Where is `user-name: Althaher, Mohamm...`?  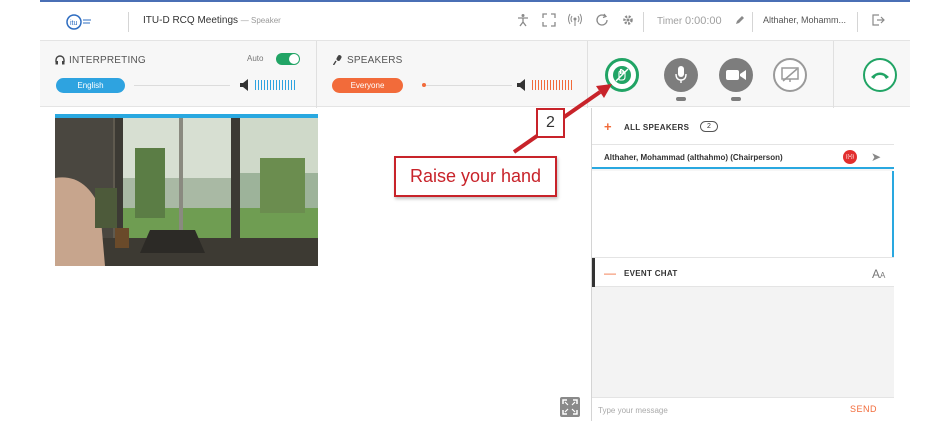 user-name: Althaher, Mohamm... is located at coordinates (809, 20).